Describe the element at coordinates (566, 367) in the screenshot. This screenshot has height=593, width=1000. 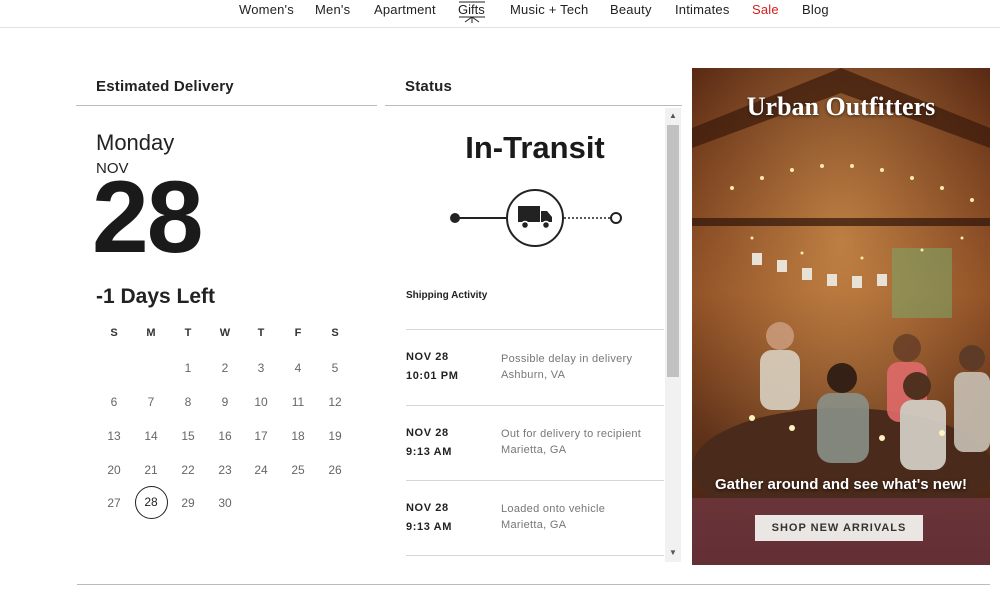
I see `activity-desc-wrap: Possible delay in delivery Ashburn, VA` at that location.